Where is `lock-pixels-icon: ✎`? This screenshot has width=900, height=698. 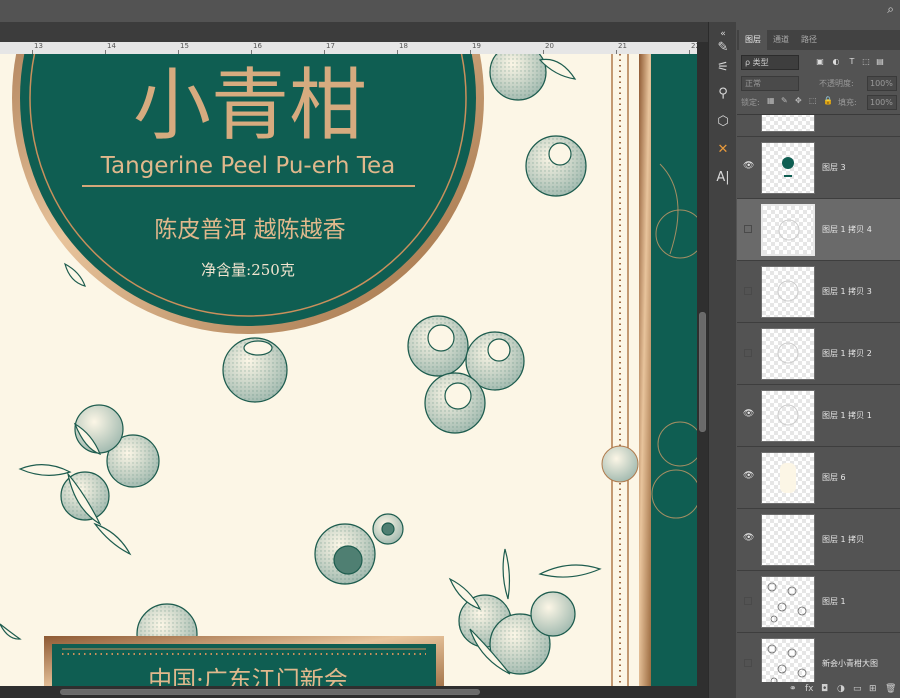
lock-pixels-icon: ✎ is located at coordinates (784, 100).